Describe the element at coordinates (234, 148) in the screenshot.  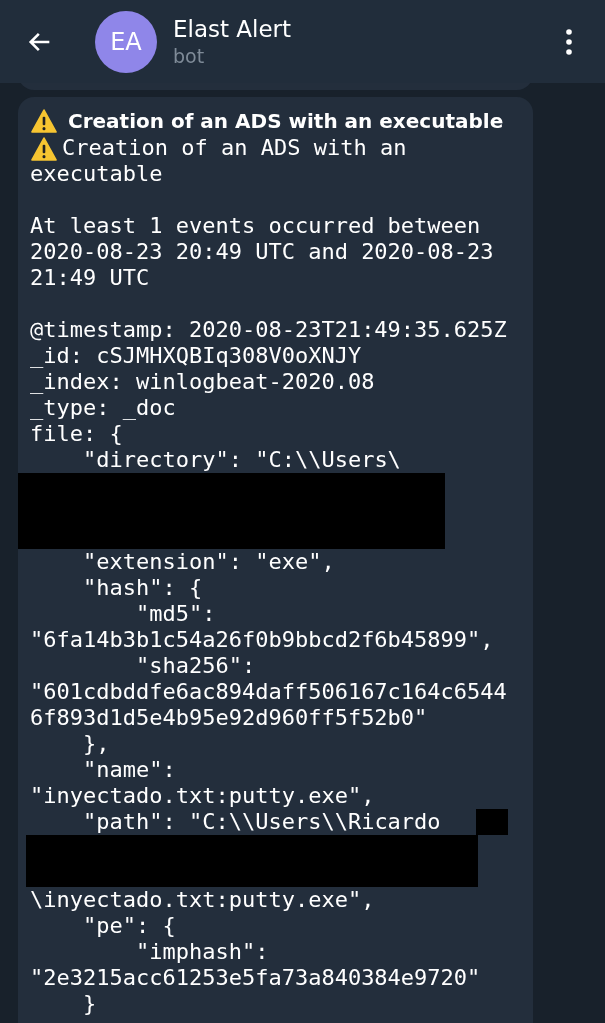
I see `alert-text: Creation of an ADS with an` at that location.